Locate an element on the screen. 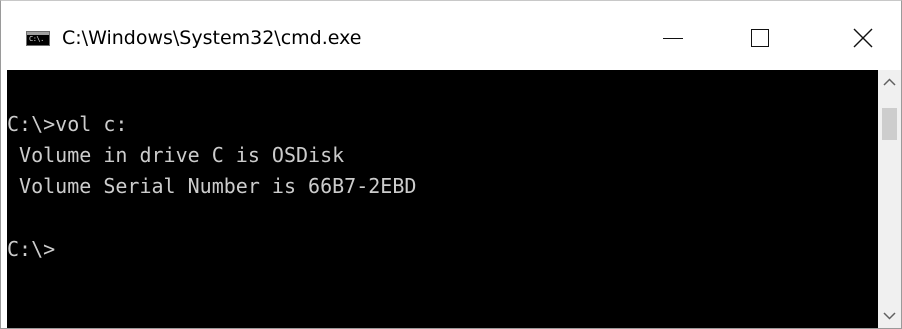 The width and height of the screenshot is (902, 329). close-icon is located at coordinates (863, 38).